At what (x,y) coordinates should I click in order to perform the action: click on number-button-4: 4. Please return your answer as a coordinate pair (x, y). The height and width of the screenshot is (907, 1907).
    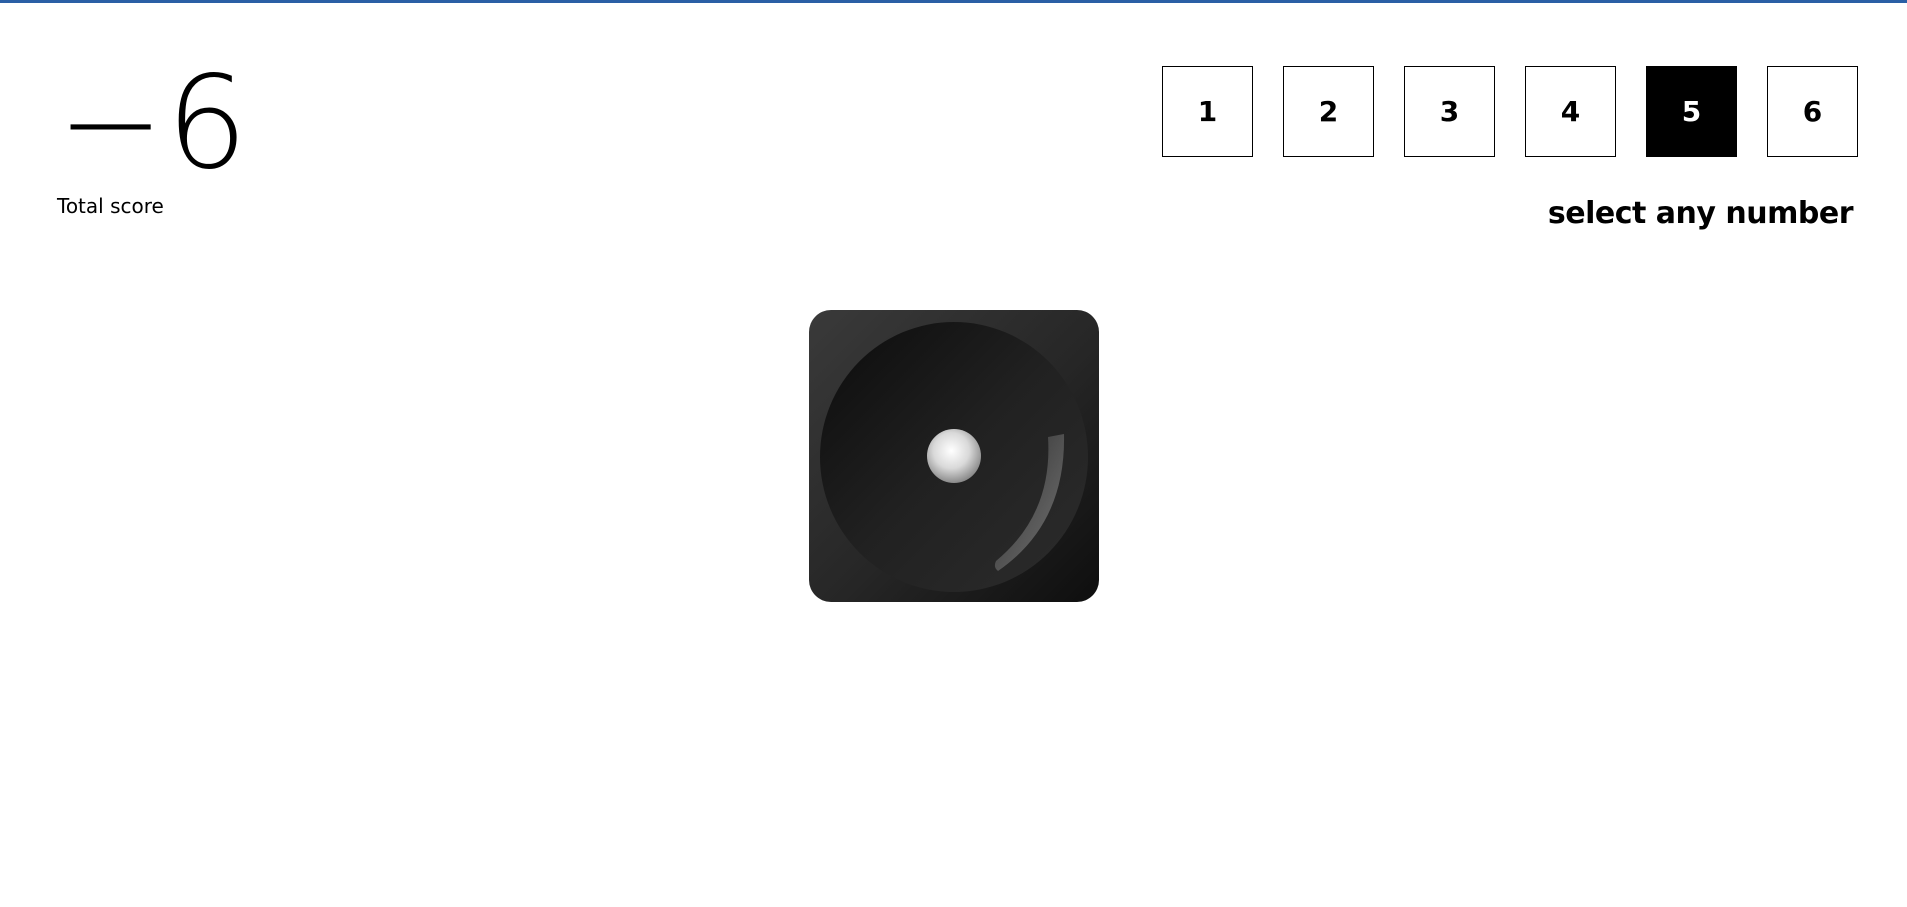
    Looking at the image, I should click on (1570, 111).